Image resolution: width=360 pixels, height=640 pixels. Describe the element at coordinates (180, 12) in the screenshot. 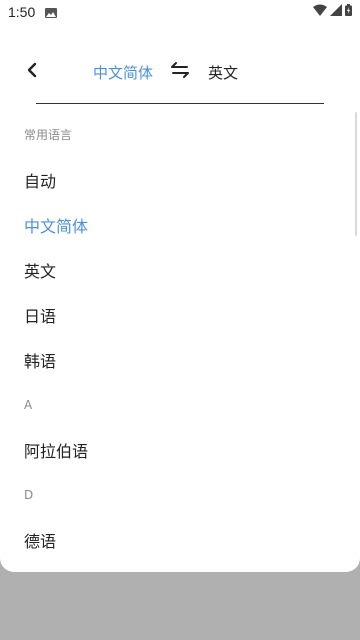

I see `status-bar: 1:50` at that location.